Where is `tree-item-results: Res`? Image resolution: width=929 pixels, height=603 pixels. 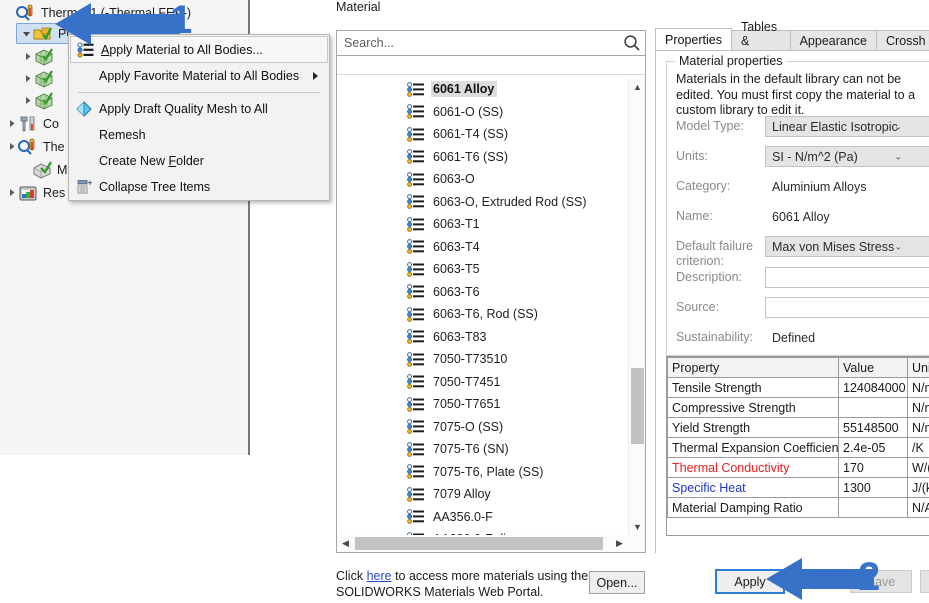
tree-item-results: Res is located at coordinates (34, 192).